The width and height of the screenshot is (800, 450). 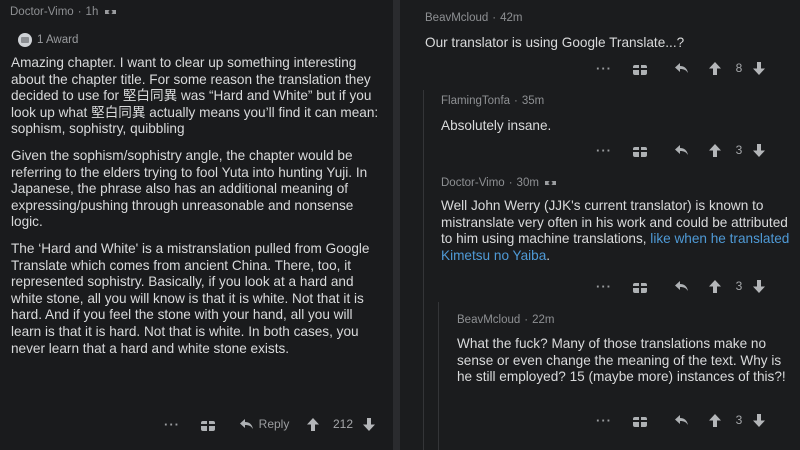 I want to click on comment-meta: BeavMcloud · 42m, so click(x=474, y=18).